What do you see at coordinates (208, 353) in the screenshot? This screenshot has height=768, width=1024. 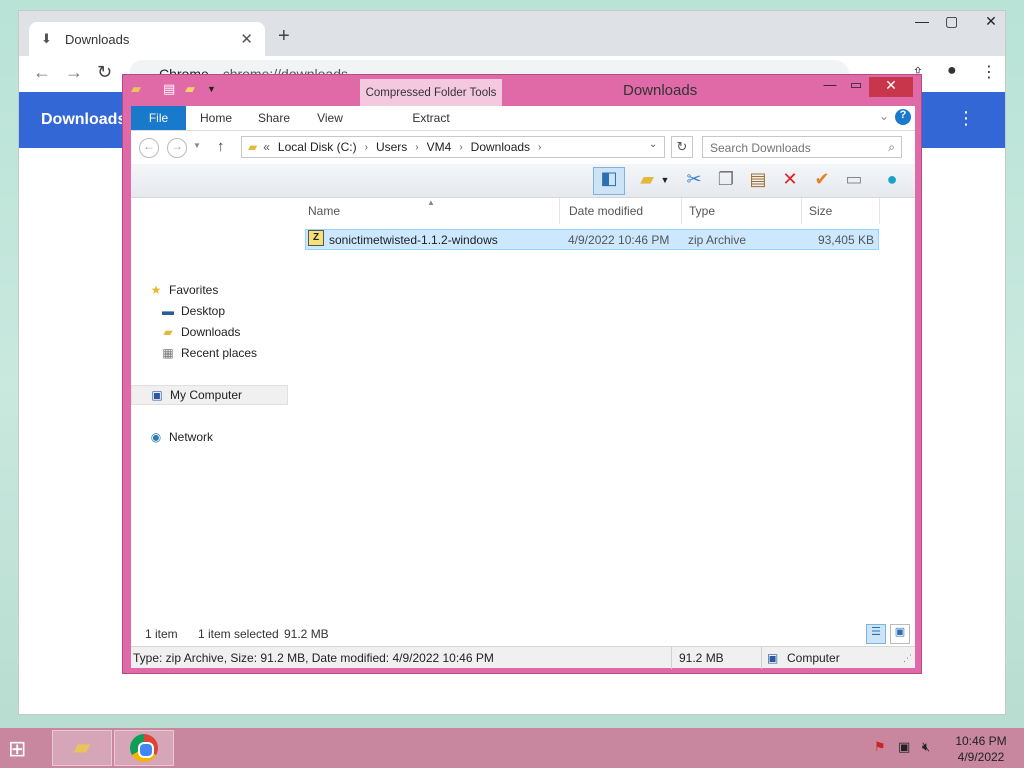 I see `nav-recent-places: ▦ Recent places` at bounding box center [208, 353].